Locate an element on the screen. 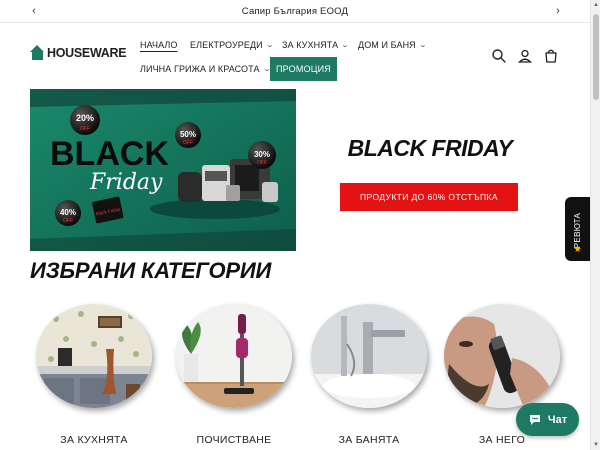 This screenshot has height=450, width=600. nav-item-kitchen: ЗА КУХНЯТА ⌄ is located at coordinates (316, 45).